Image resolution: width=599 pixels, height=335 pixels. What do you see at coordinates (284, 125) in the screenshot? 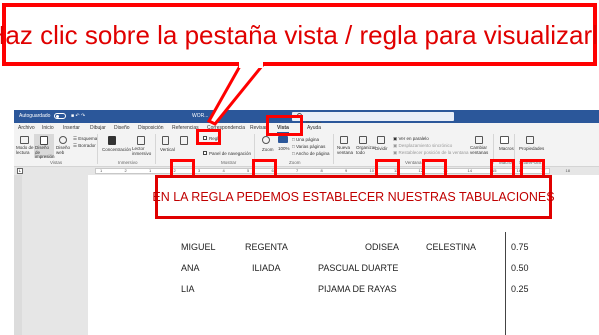
I see `vista-highlight` at bounding box center [284, 125].